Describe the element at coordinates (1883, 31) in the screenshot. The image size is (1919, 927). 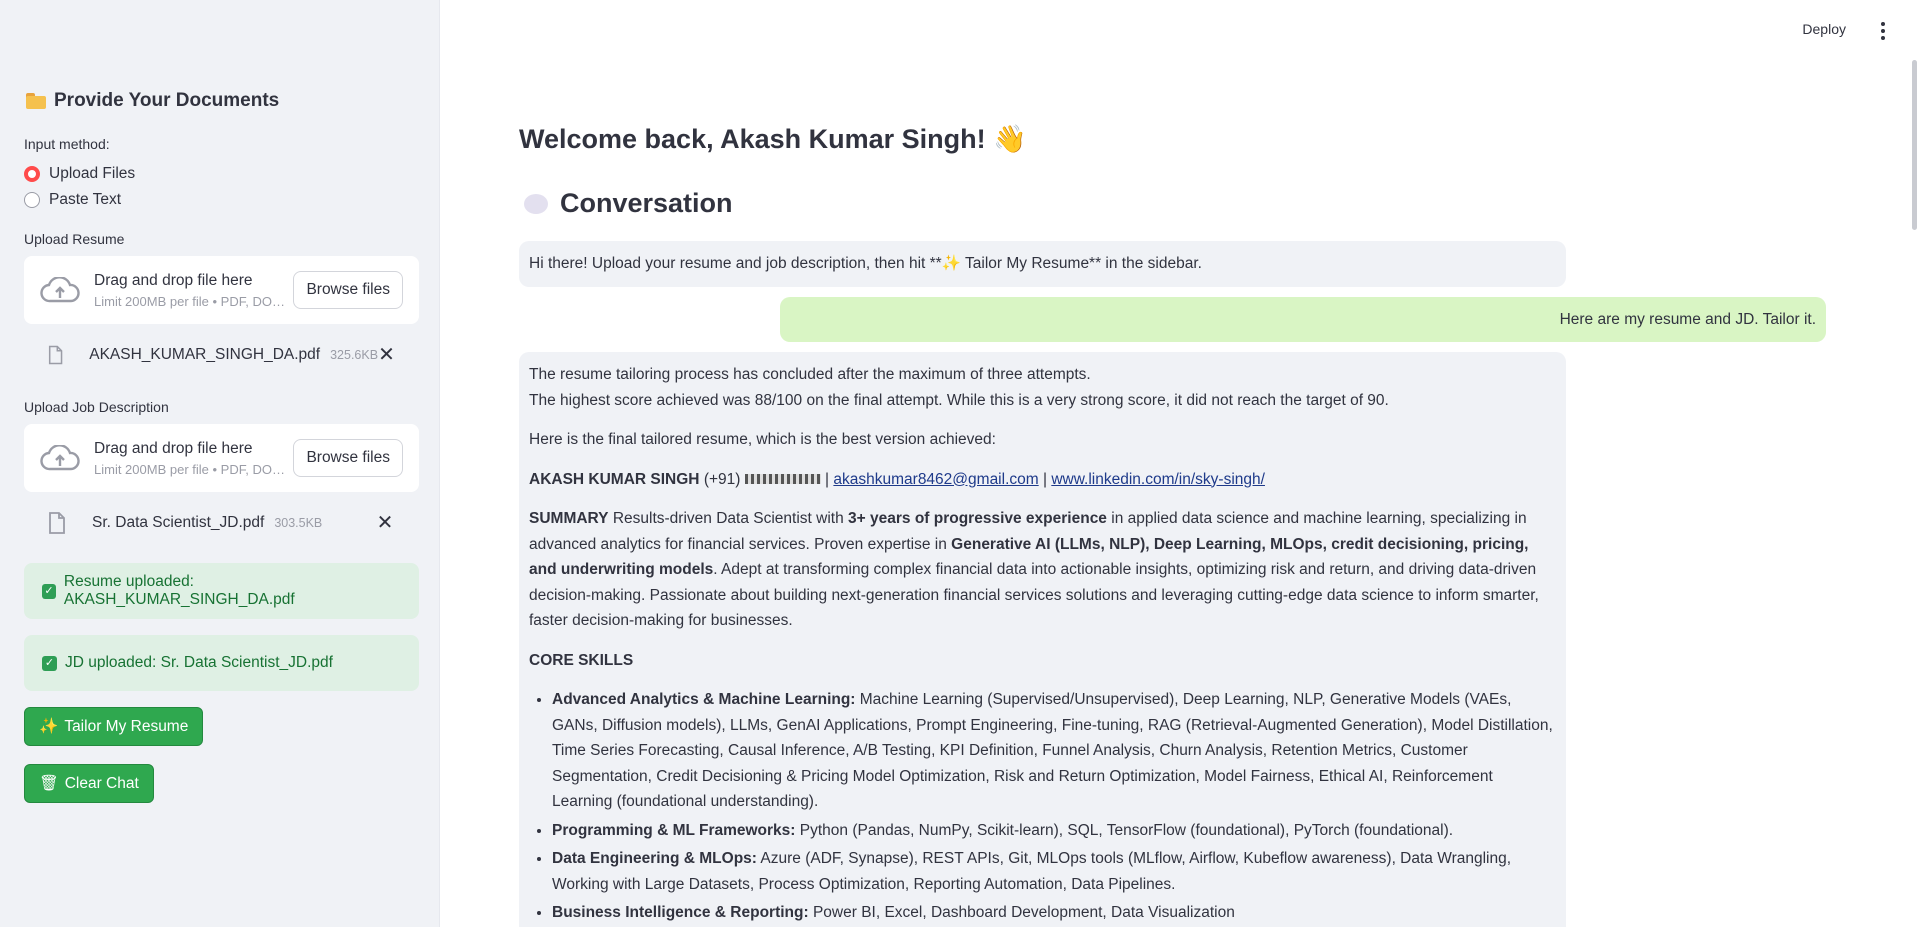
I see `more-menu-icon` at that location.